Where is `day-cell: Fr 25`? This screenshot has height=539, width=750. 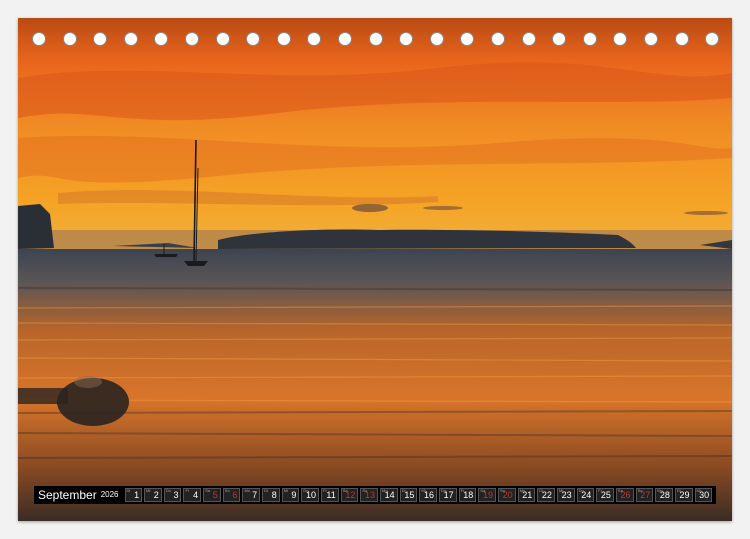
day-cell: Fr 25 is located at coordinates (605, 495).